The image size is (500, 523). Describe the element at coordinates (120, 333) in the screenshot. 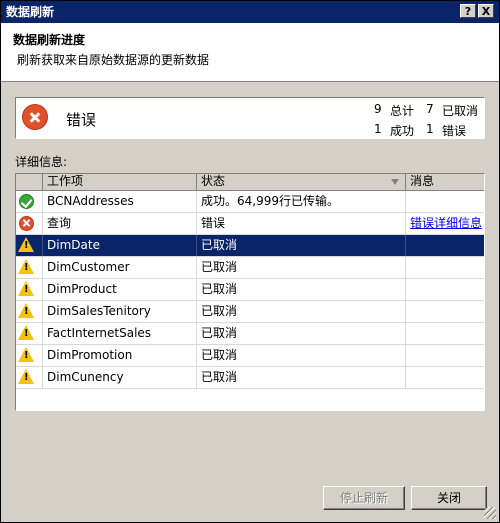

I see `work-item-cell: FactInternetSales` at that location.